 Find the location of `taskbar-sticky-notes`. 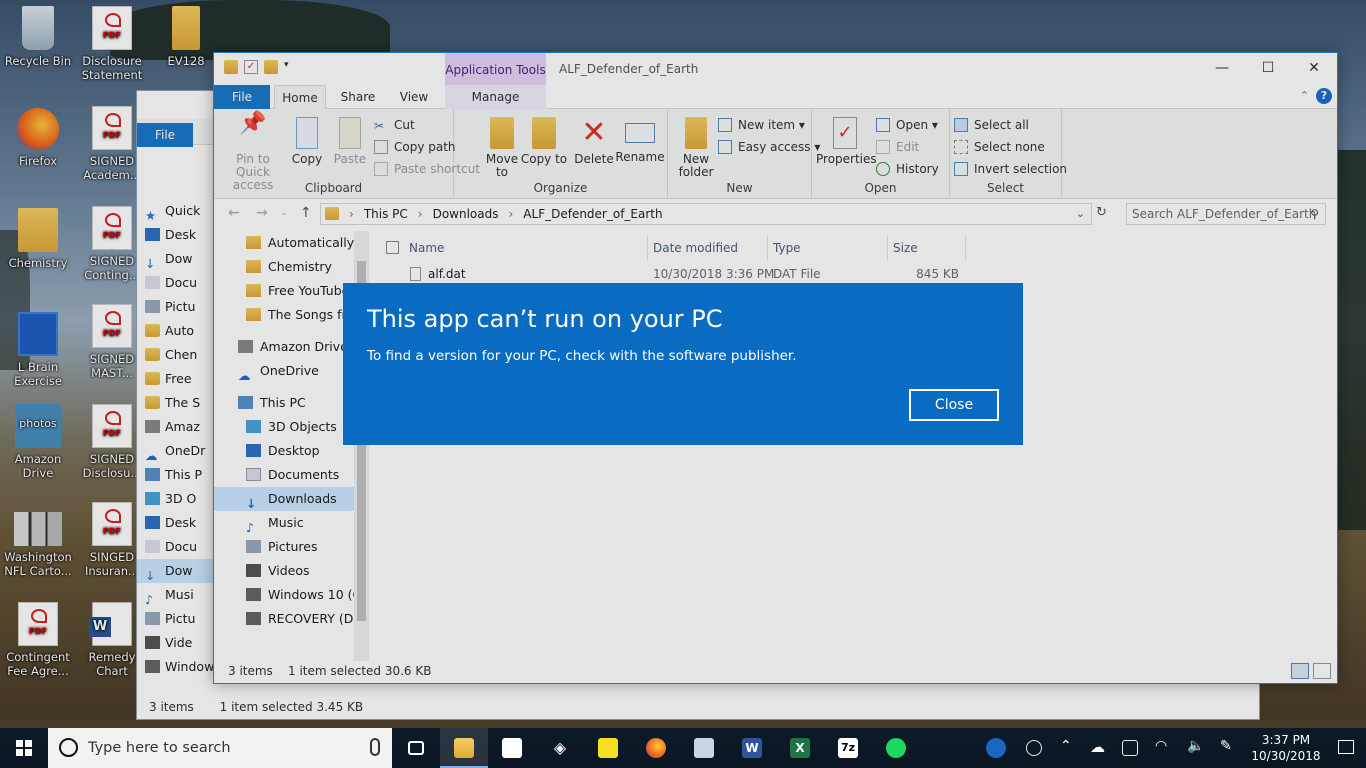

taskbar-sticky-notes is located at coordinates (608, 748).